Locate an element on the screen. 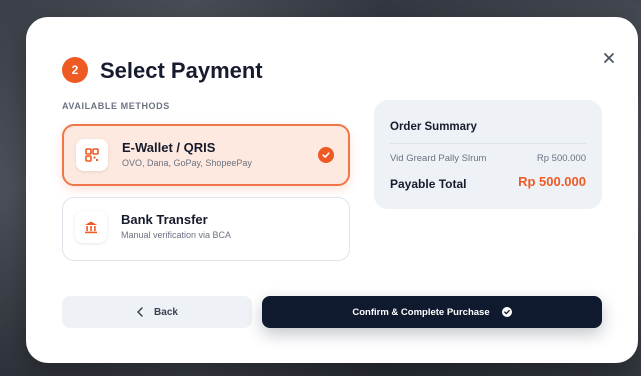 Image resolution: width=641 pixels, height=376 pixels. step-badge: 2 is located at coordinates (75, 70).